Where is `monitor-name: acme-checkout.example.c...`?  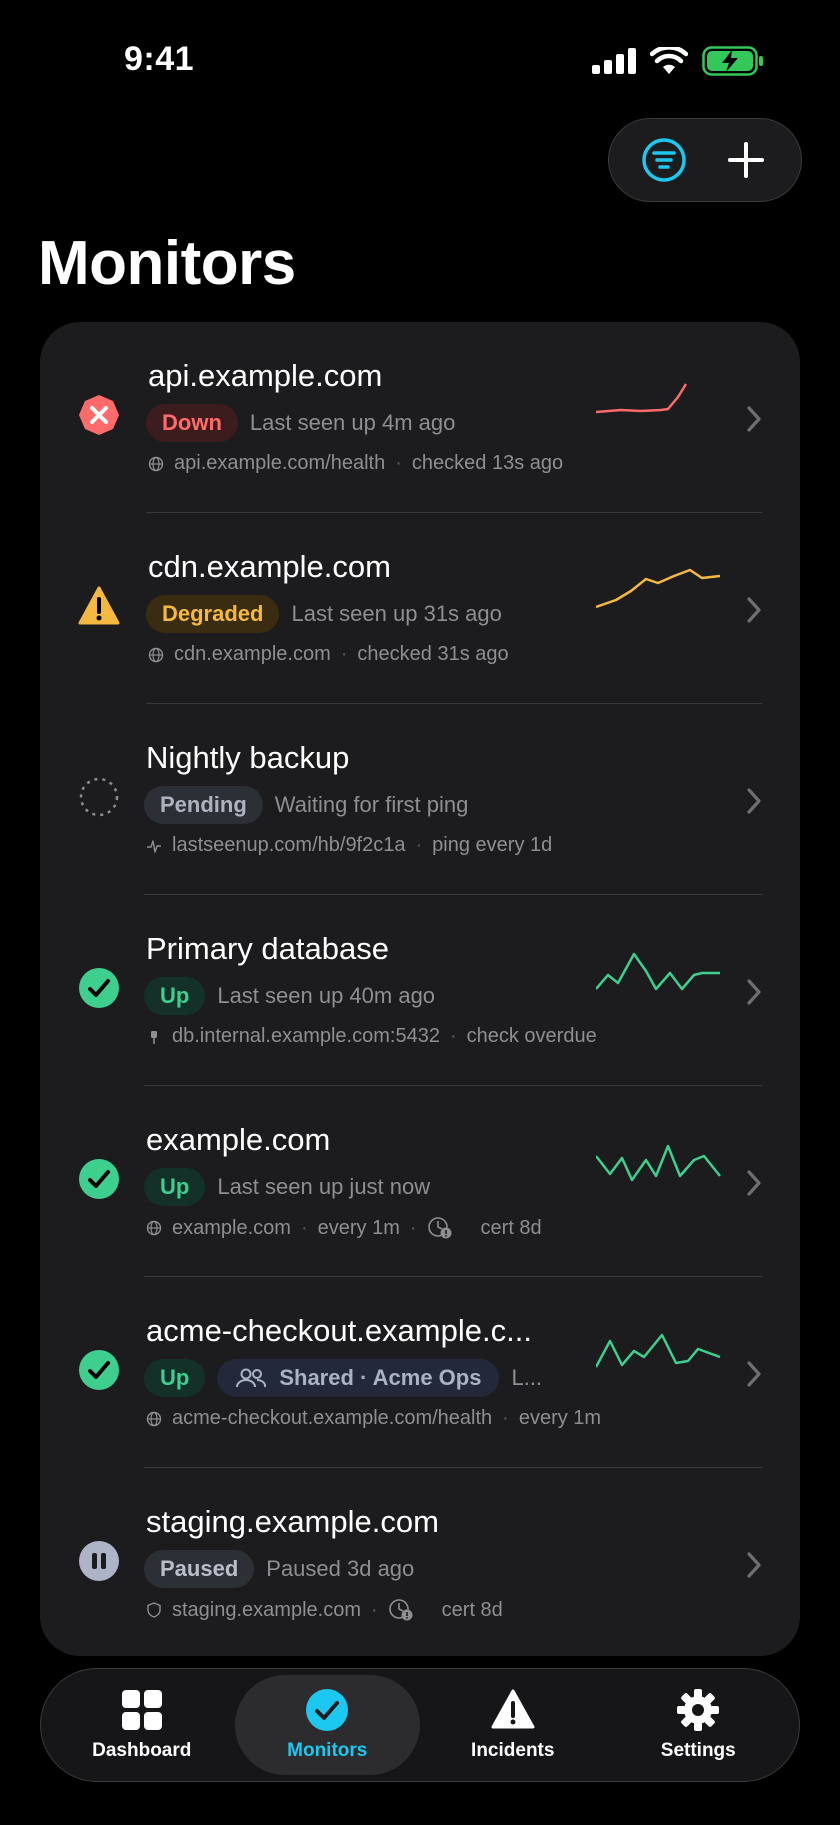
monitor-name: acme-checkout.example.c... is located at coordinates (339, 1330).